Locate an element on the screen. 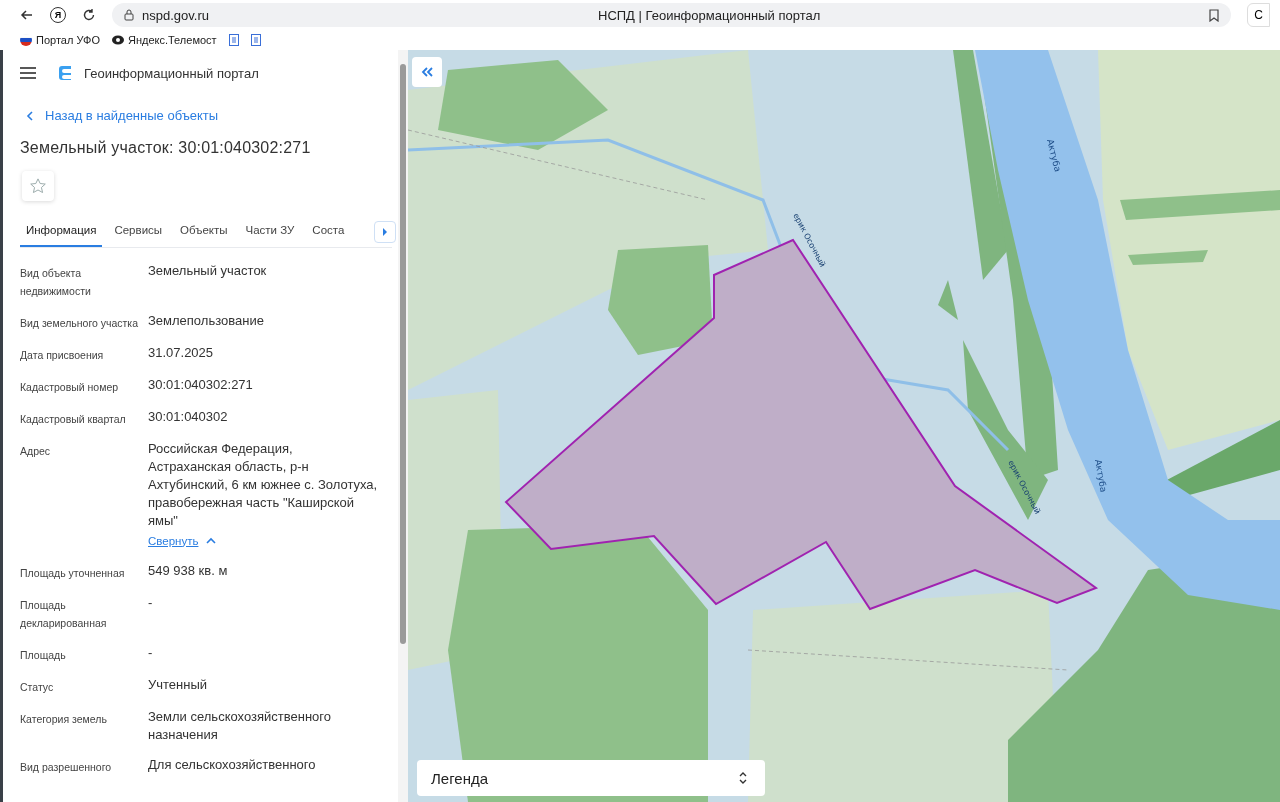 This screenshot has height=802, width=1280. back-link: Назад в найденные объекты is located at coordinates (122, 115).